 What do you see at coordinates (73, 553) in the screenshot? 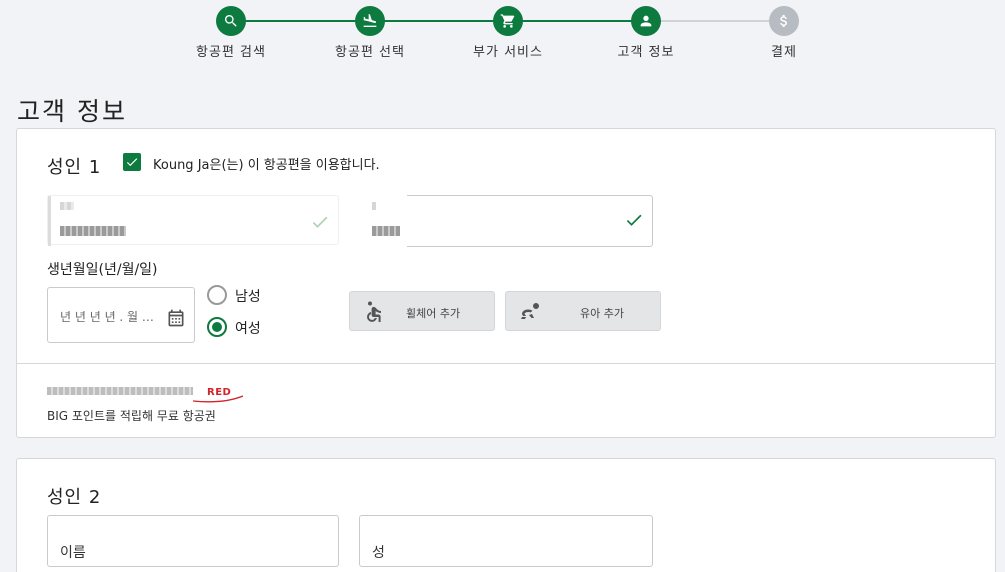
I see `first-name-label: 이름` at bounding box center [73, 553].